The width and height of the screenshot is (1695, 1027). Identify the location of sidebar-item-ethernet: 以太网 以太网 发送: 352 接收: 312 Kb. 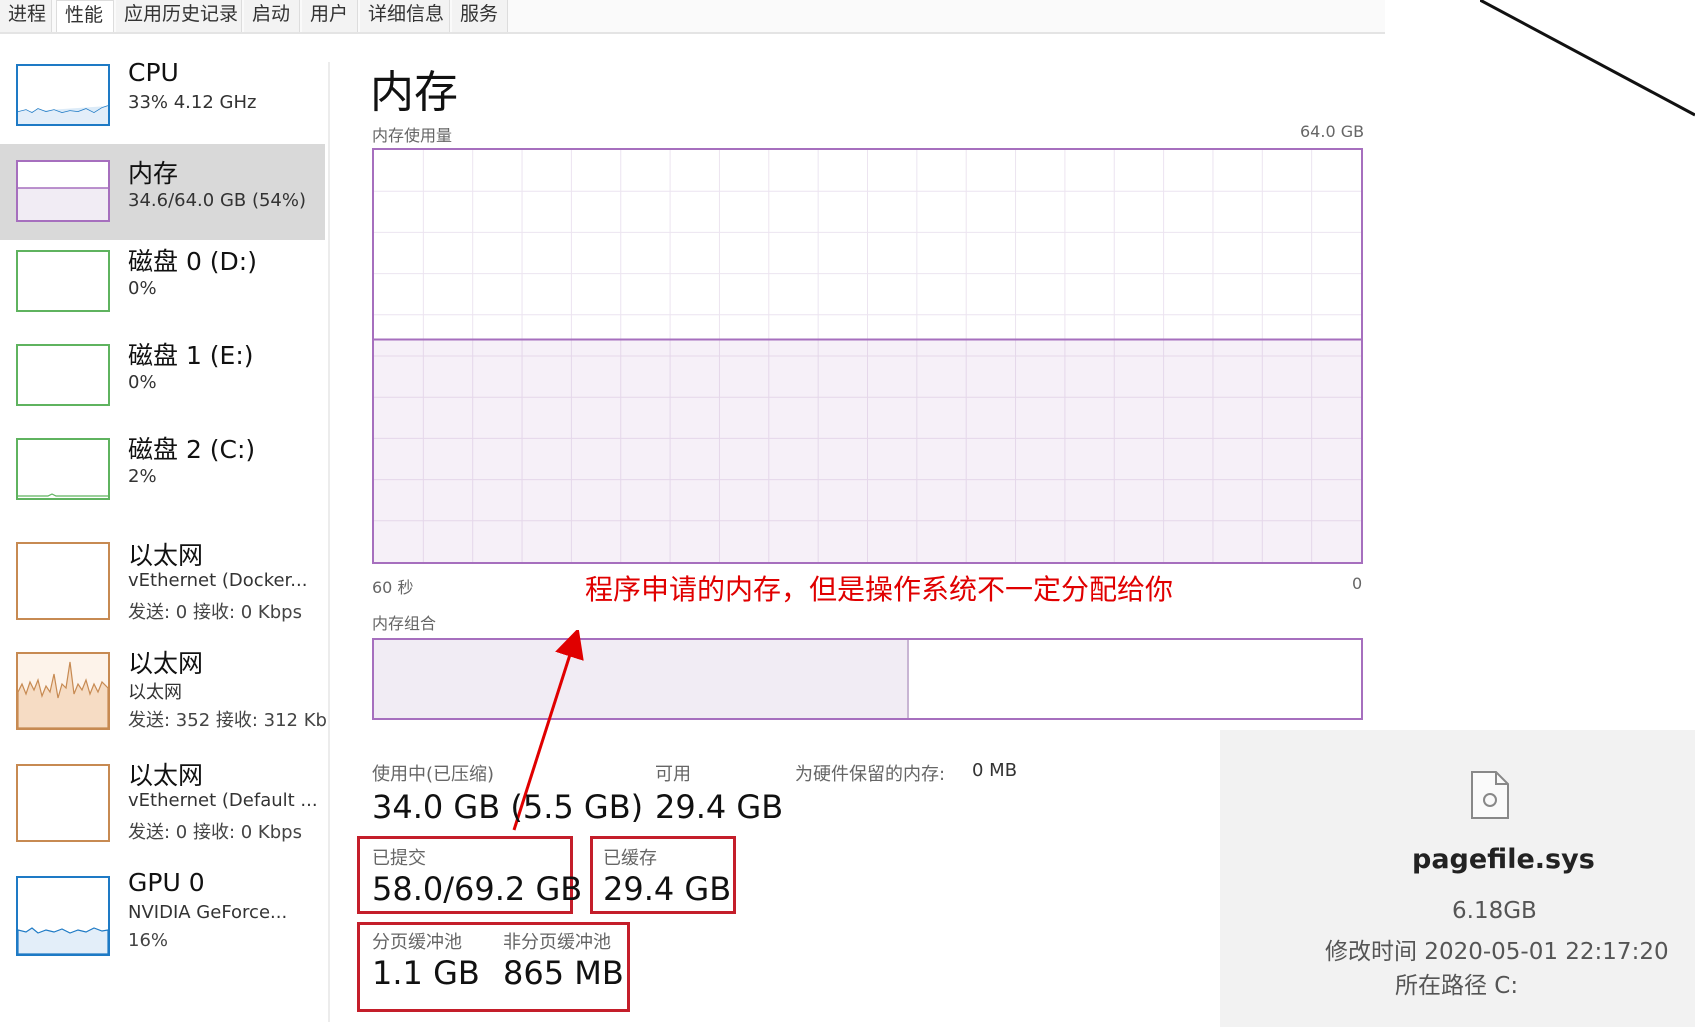
(163, 692).